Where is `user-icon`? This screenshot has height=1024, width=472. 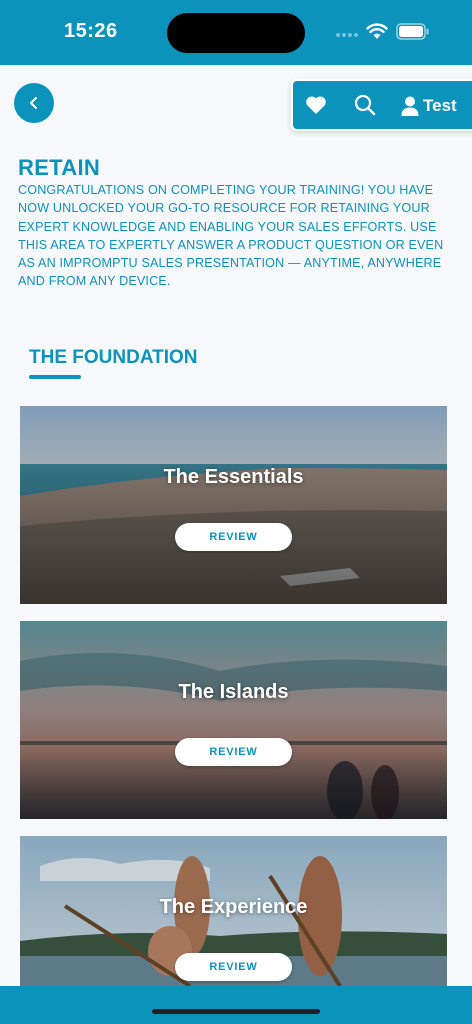
user-icon is located at coordinates (410, 106).